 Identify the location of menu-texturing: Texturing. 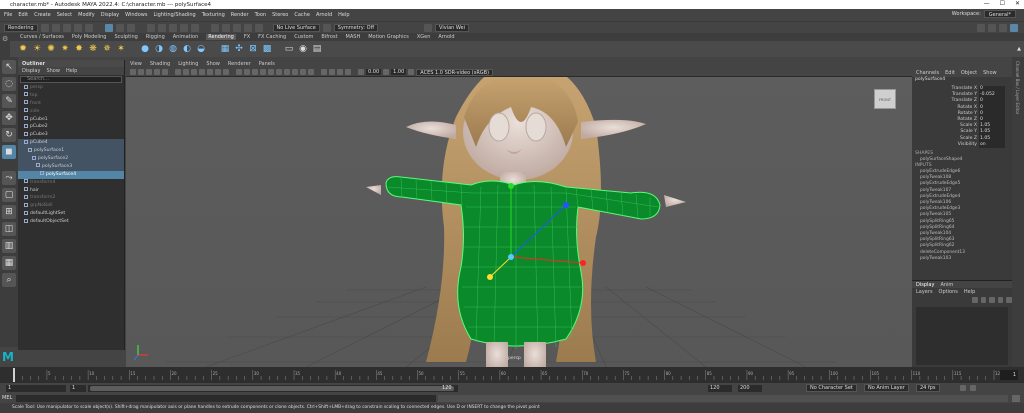
(213, 15).